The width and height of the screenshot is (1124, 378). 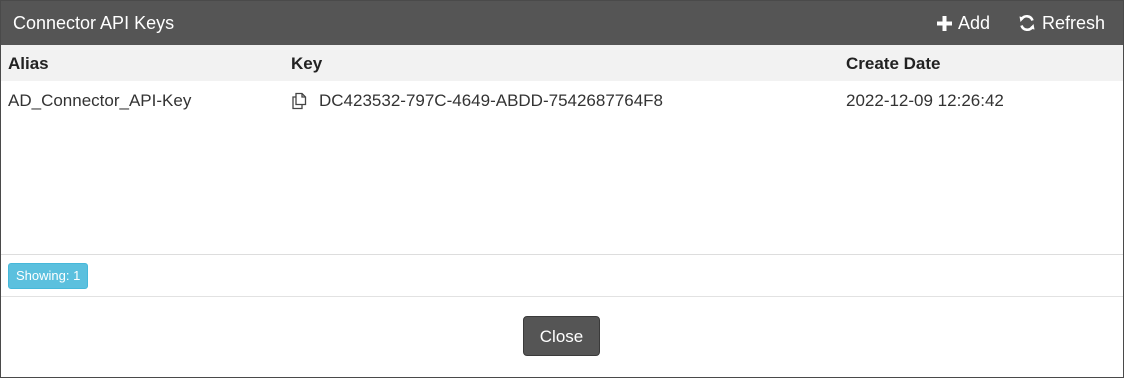 I want to click on close-button: Close, so click(x=561, y=336).